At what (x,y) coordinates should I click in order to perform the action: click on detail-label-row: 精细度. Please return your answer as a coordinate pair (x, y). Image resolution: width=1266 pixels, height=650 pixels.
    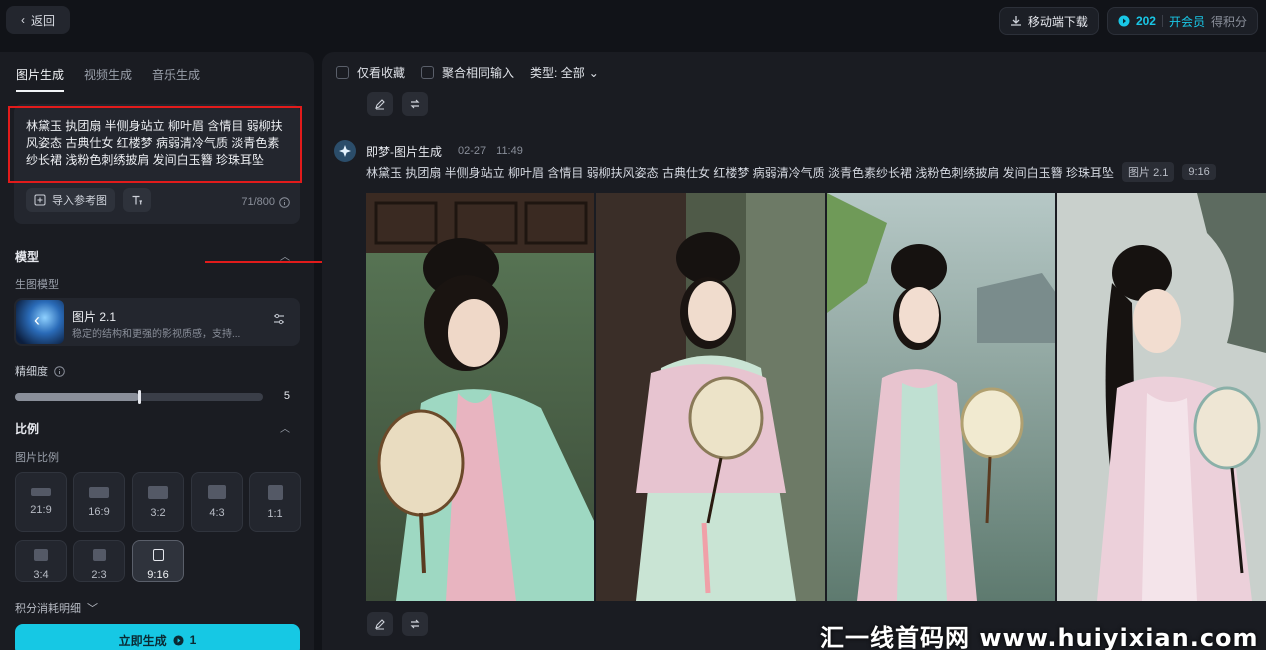
    Looking at the image, I should click on (40, 371).